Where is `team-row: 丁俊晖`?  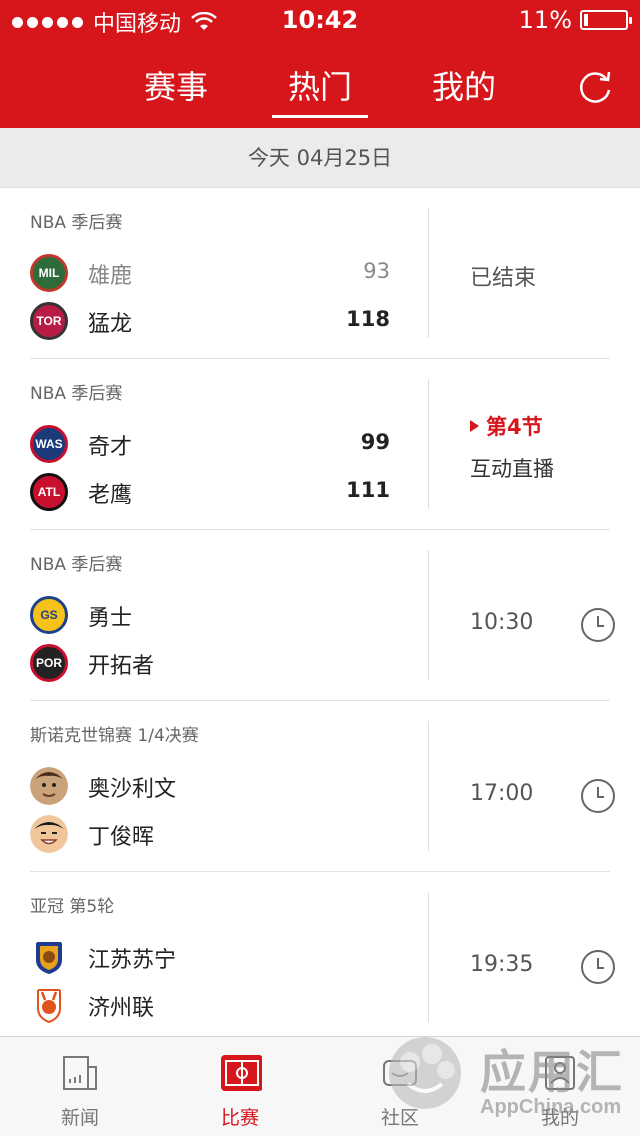
team-row: 丁俊晖 is located at coordinates (210, 834).